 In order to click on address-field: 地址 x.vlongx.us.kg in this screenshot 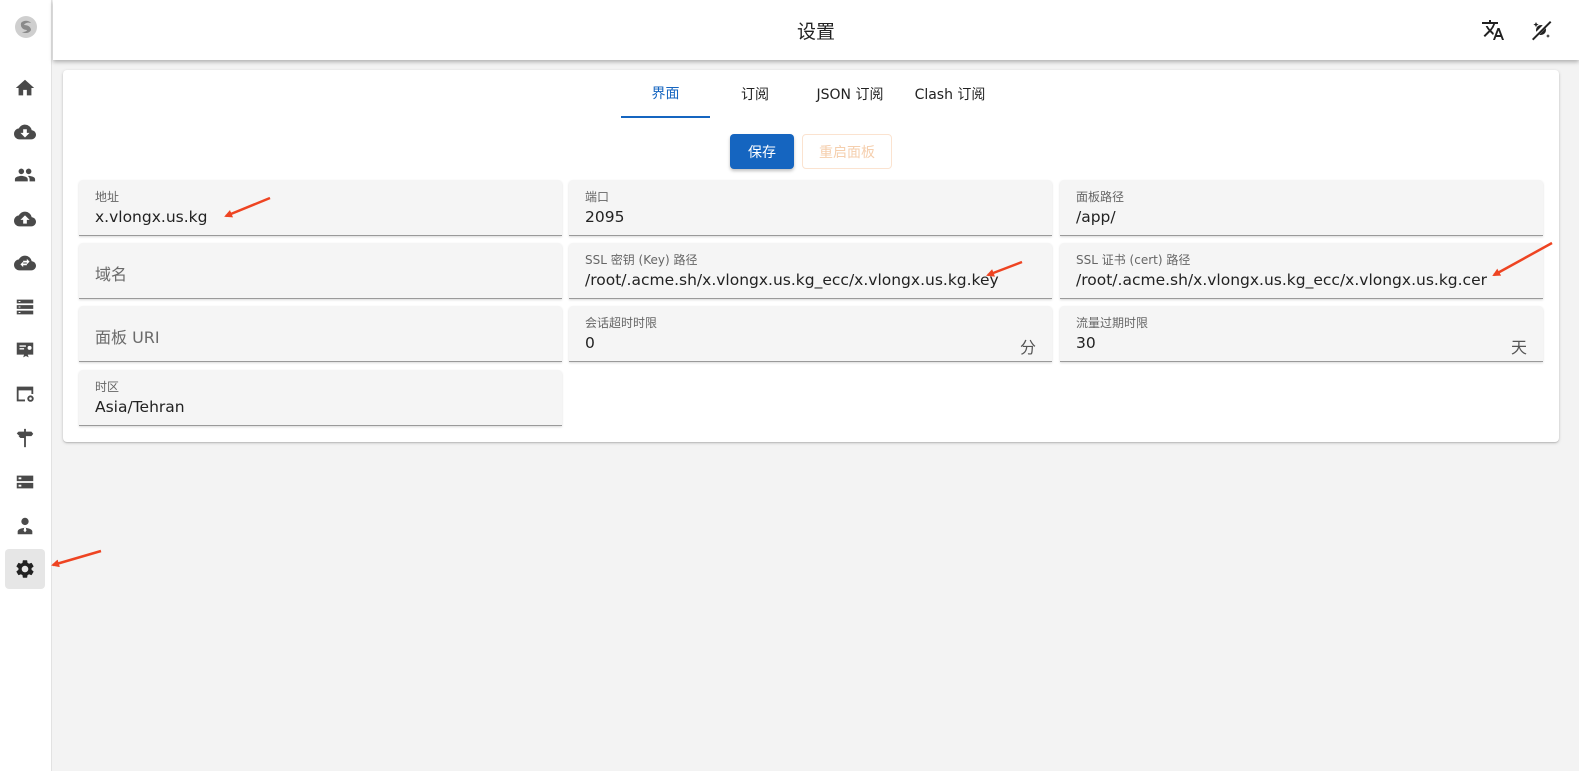, I will do `click(320, 208)`.